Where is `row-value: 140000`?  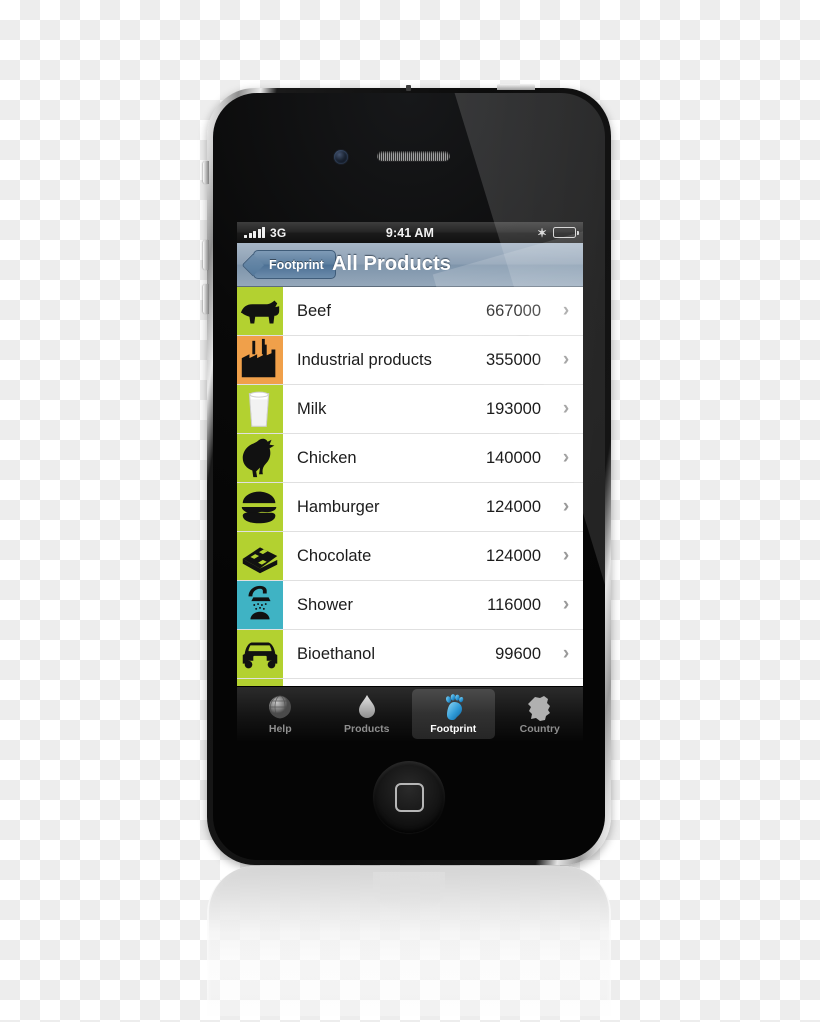 row-value: 140000 is located at coordinates (513, 457).